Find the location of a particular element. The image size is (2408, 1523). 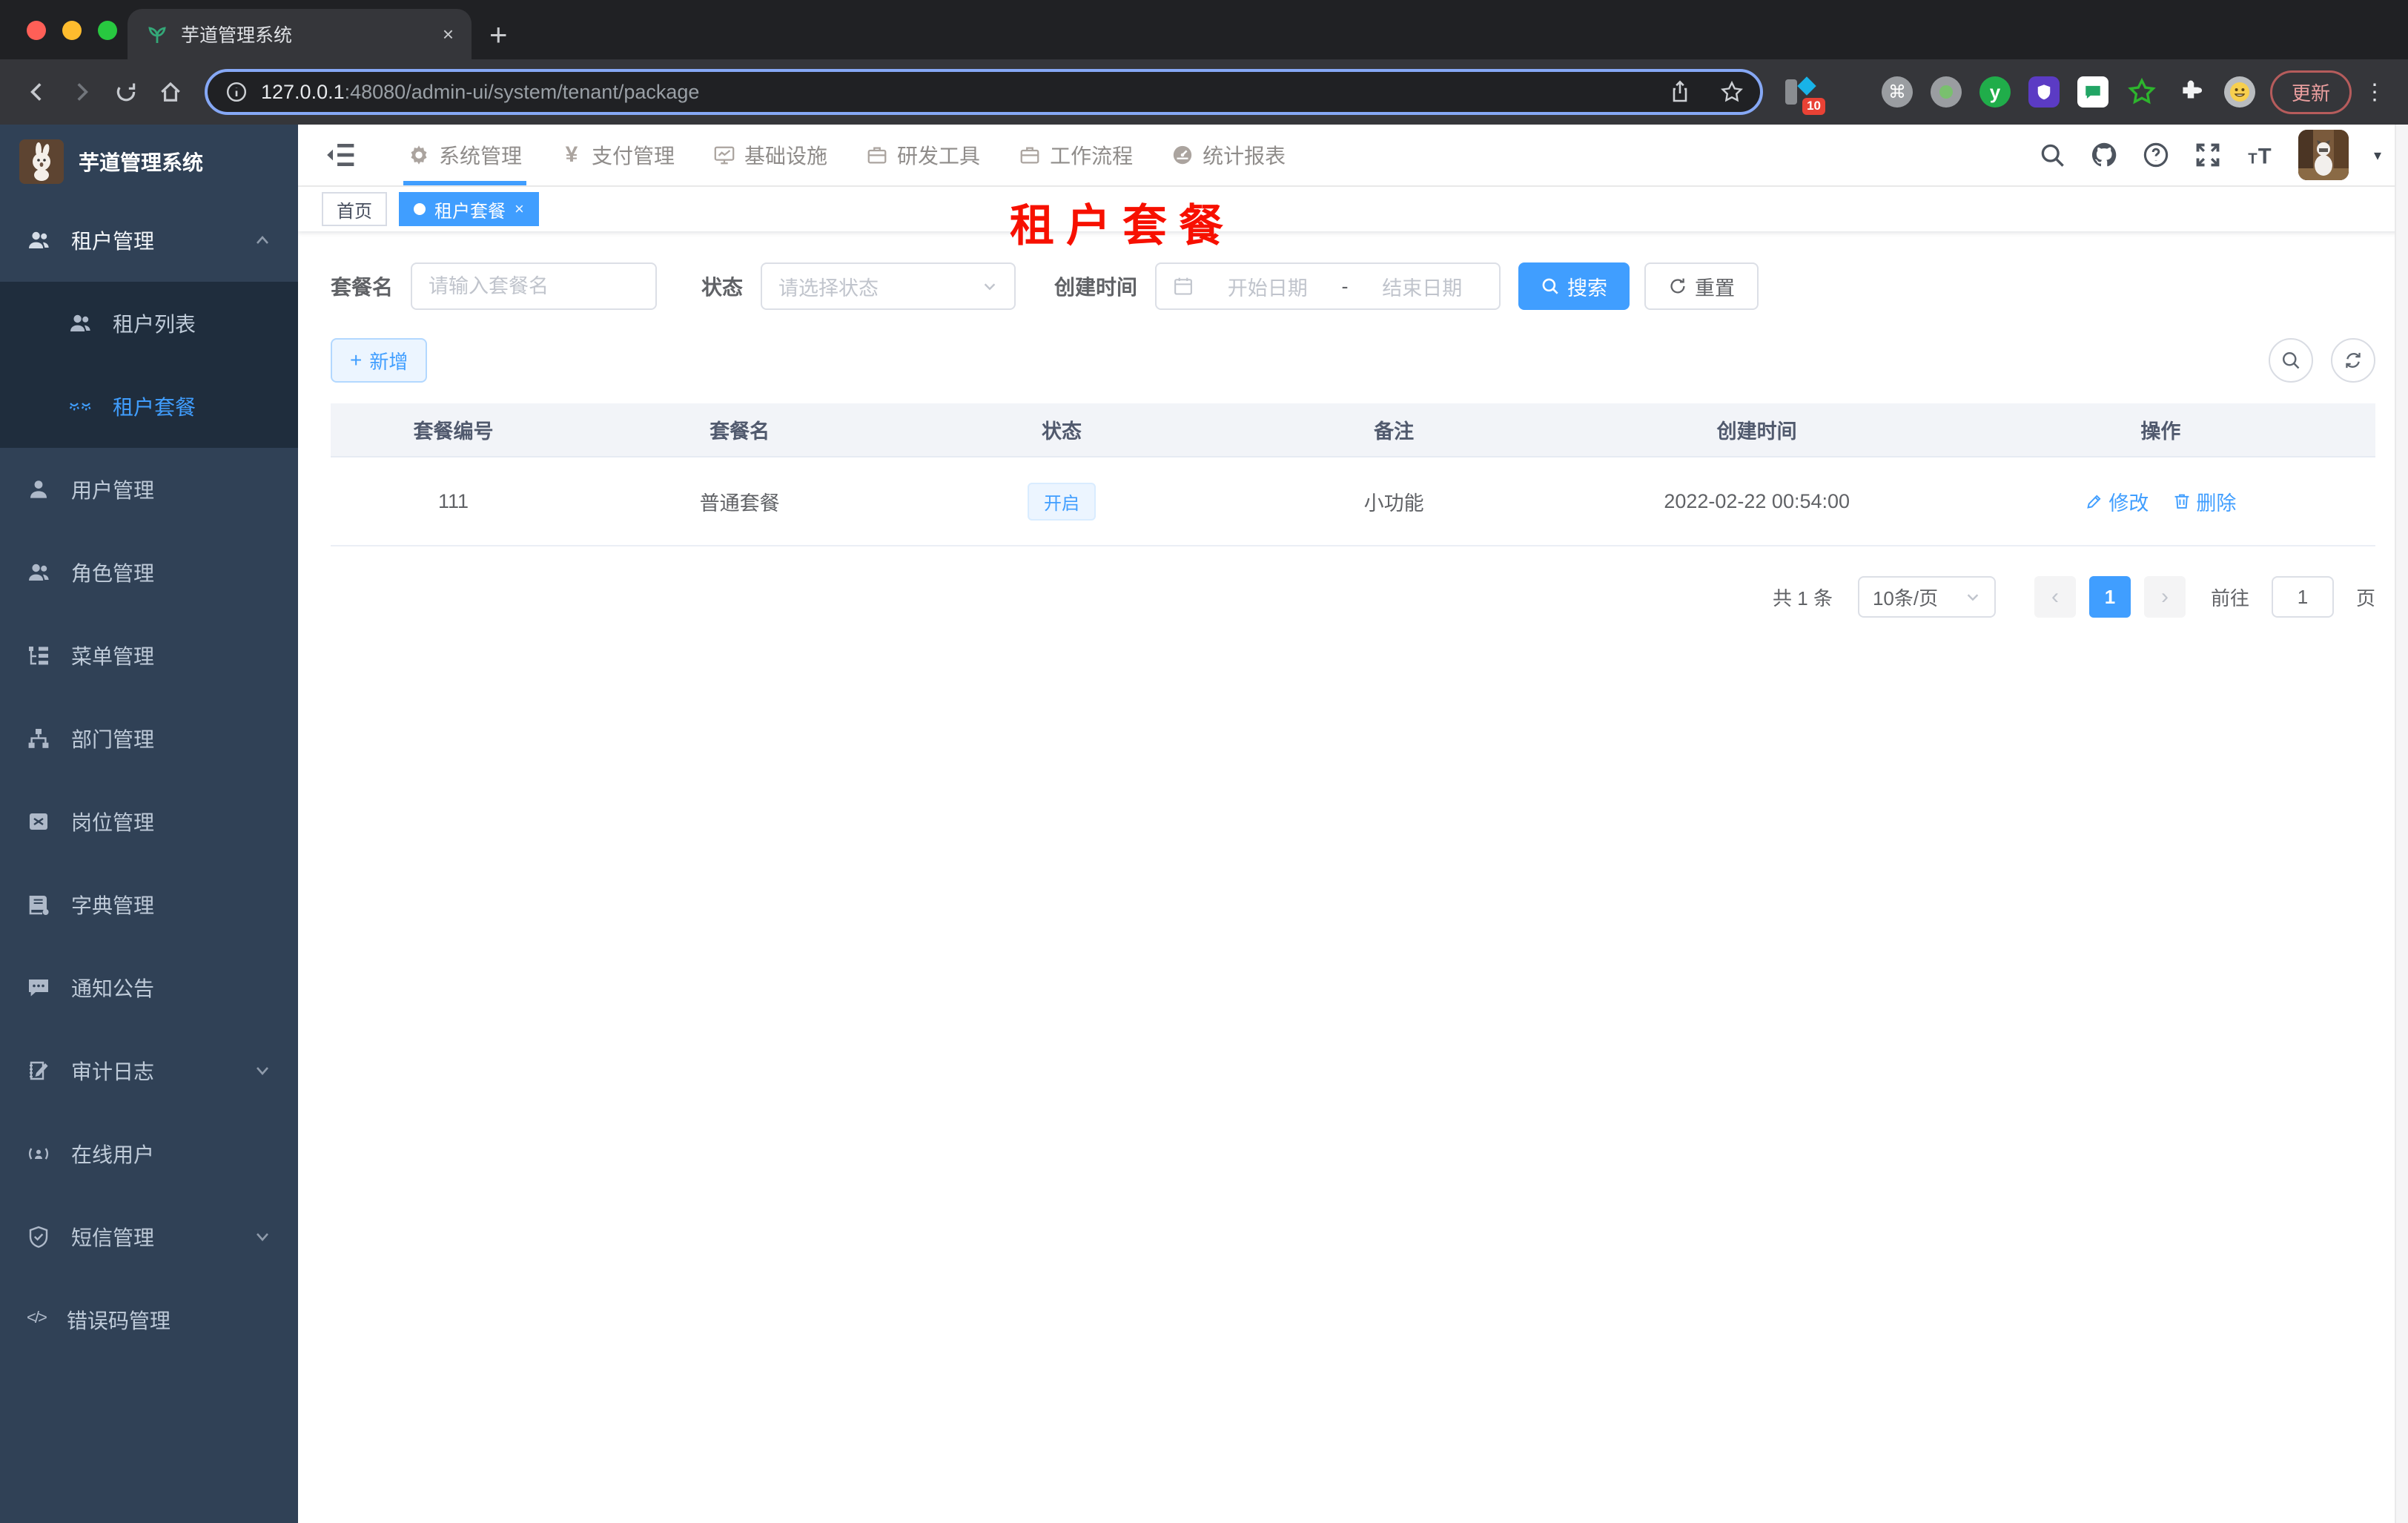

tag-home: 首页 is located at coordinates (354, 209).